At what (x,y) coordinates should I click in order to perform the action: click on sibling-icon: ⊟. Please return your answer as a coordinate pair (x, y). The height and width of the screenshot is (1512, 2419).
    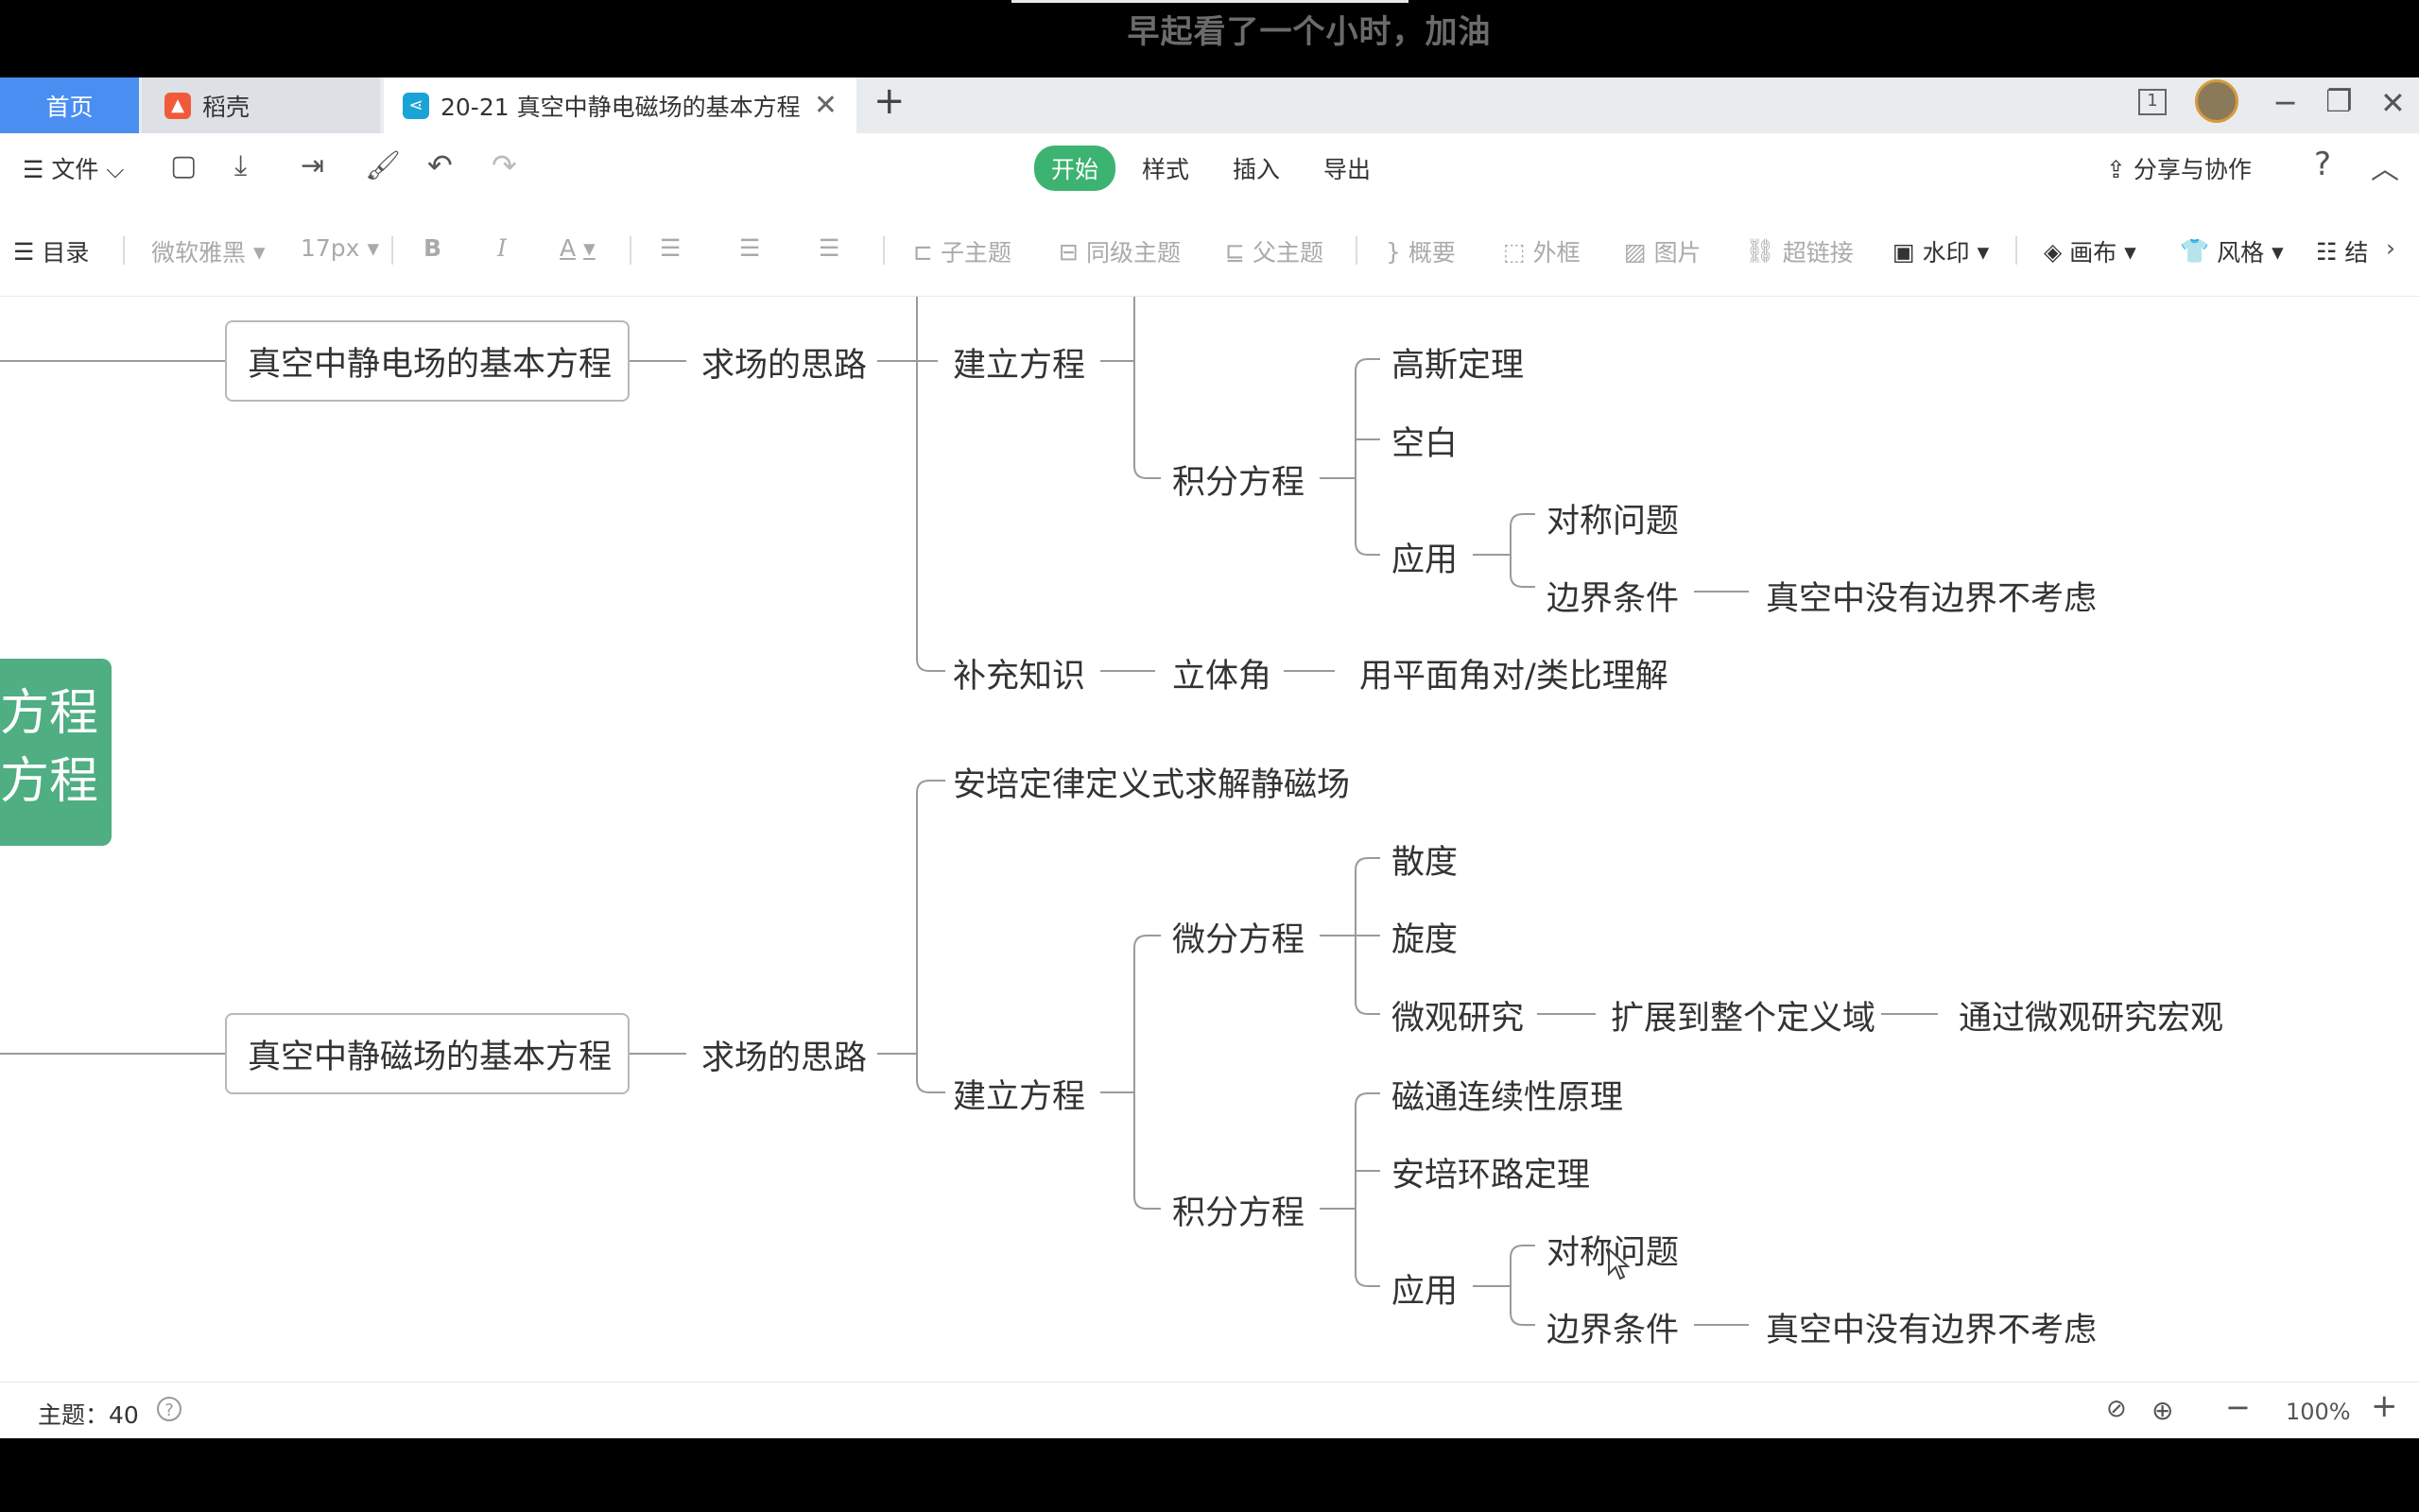
    Looking at the image, I should click on (1069, 251).